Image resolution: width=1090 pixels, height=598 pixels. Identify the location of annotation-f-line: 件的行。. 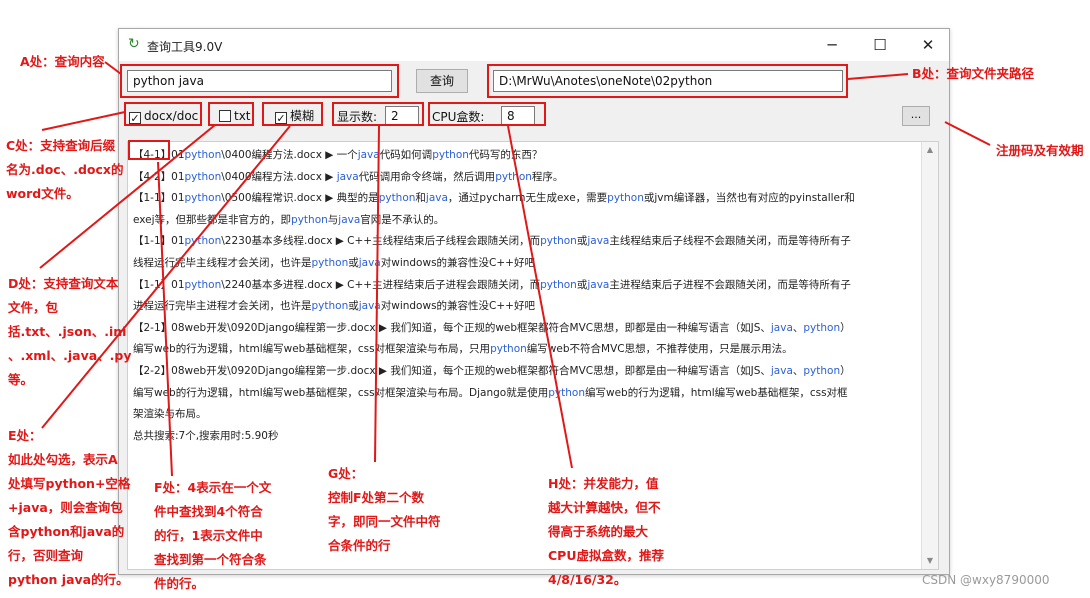
(179, 583).